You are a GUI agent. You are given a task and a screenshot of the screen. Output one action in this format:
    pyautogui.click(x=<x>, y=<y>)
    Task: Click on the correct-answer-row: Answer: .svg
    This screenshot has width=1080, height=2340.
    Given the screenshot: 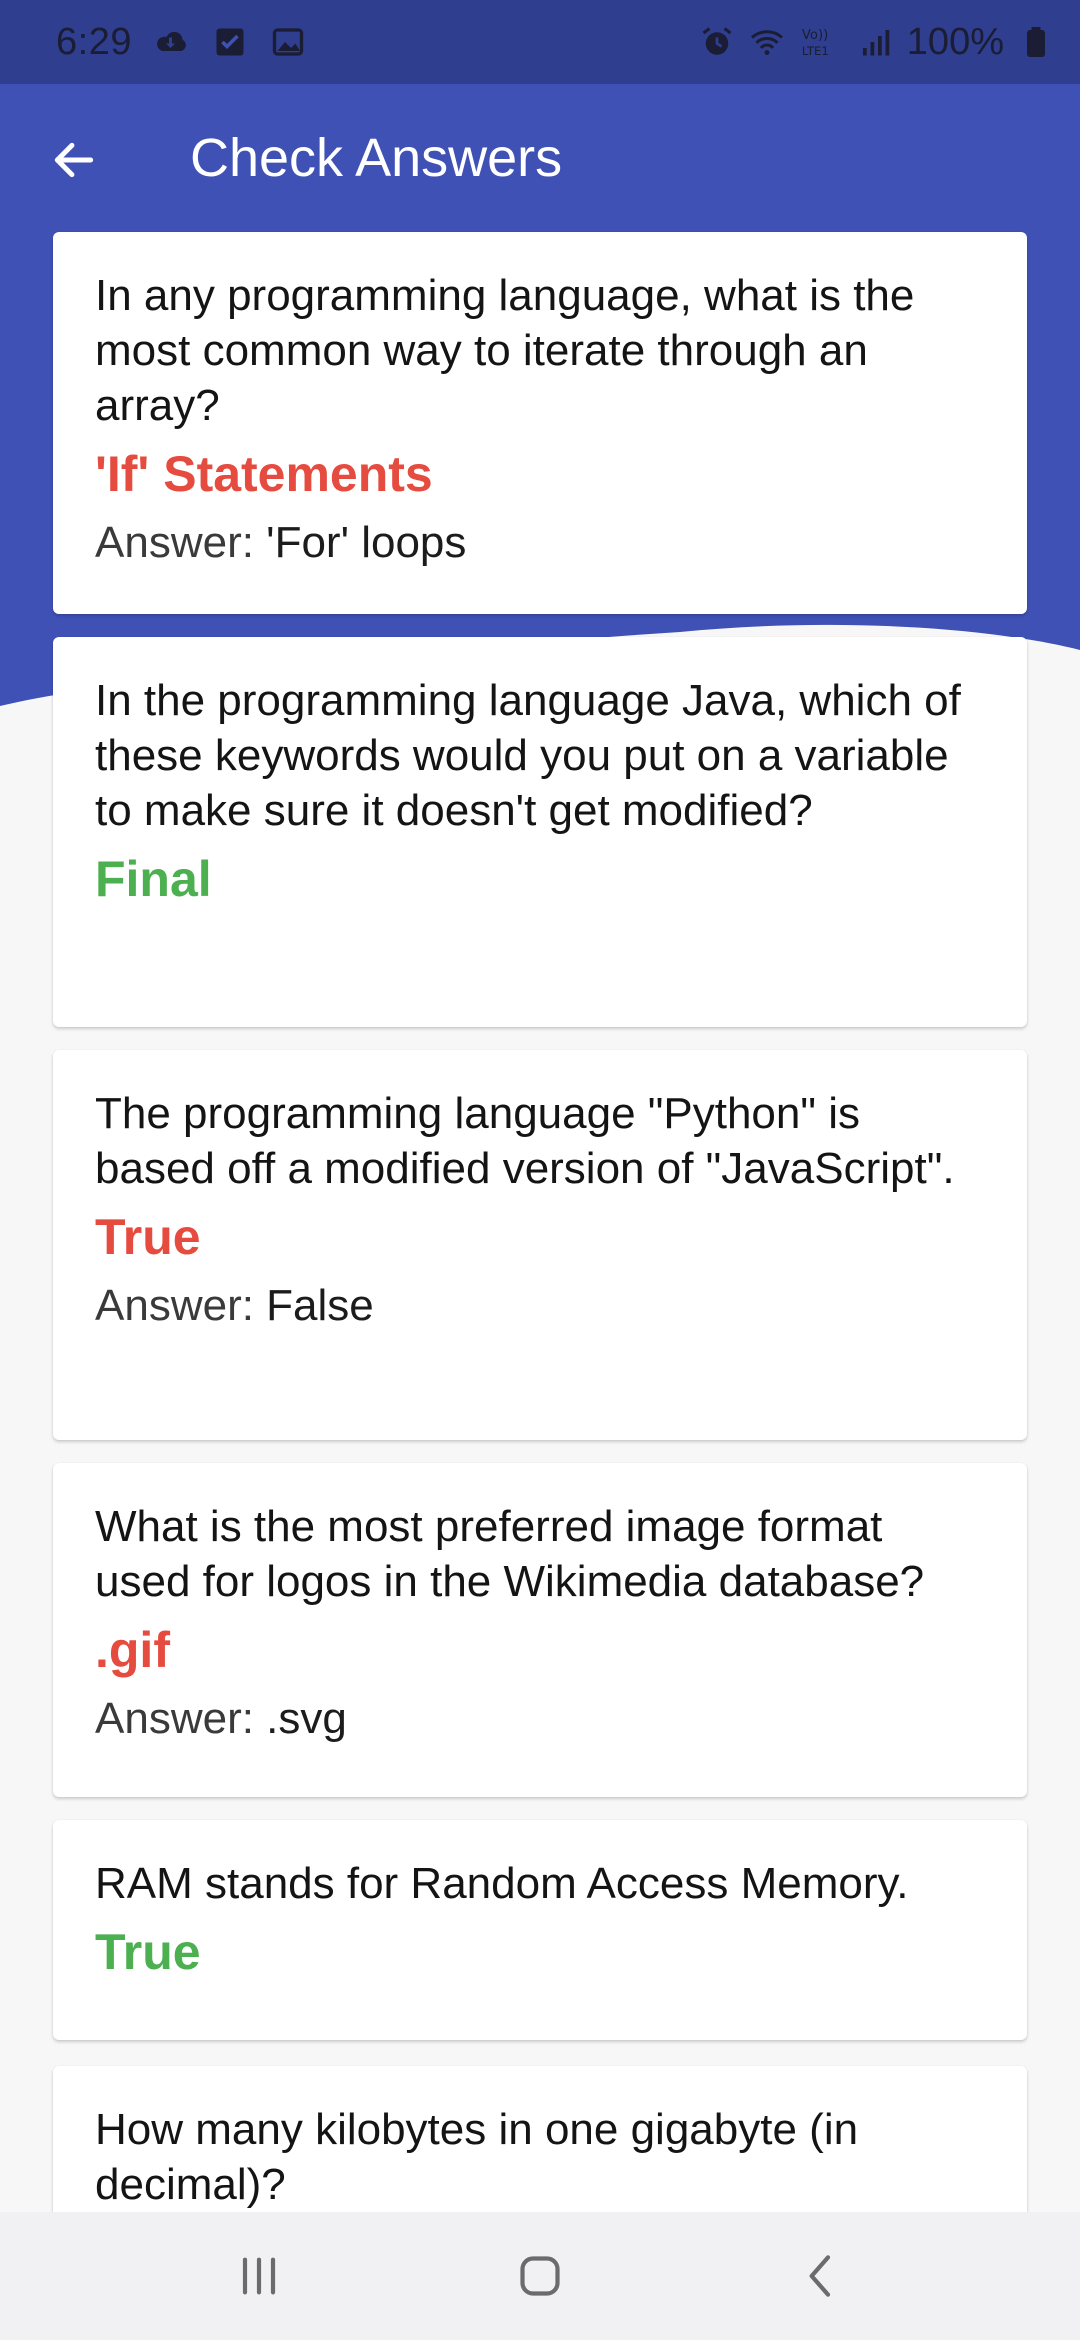 What is the action you would take?
    pyautogui.click(x=540, y=1719)
    